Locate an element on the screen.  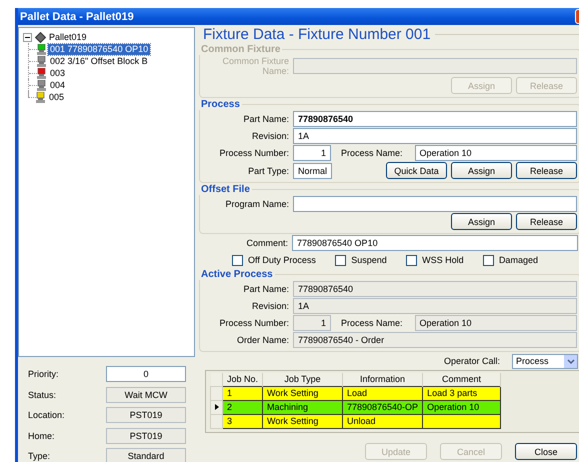
group-title: Offset File is located at coordinates (225, 189).